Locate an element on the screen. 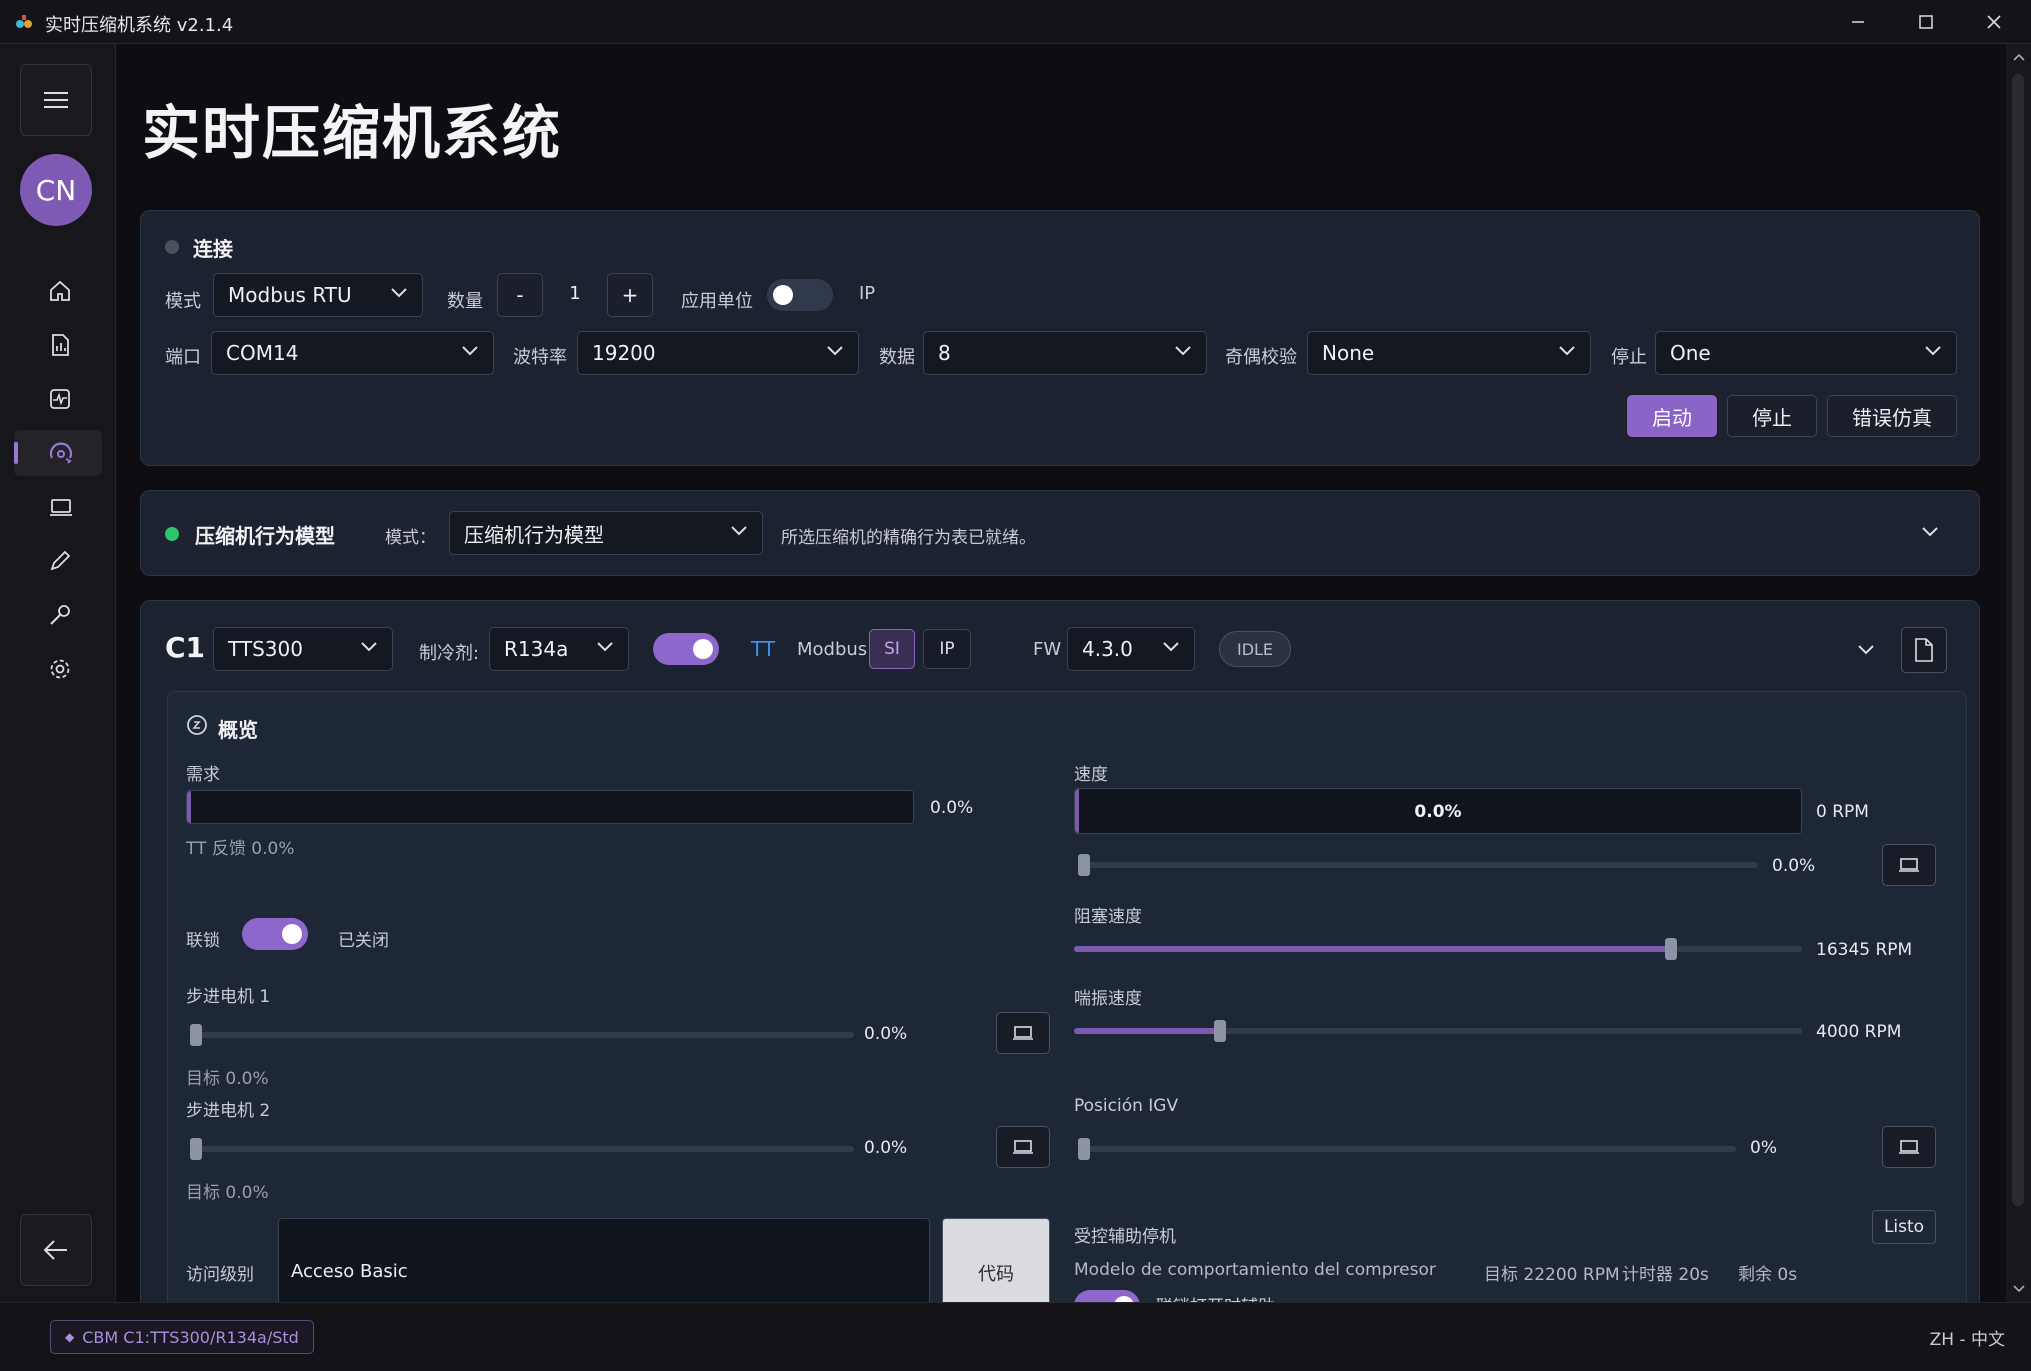 The height and width of the screenshot is (1371, 2031). sidebar-item-laptop is located at coordinates (58, 507).